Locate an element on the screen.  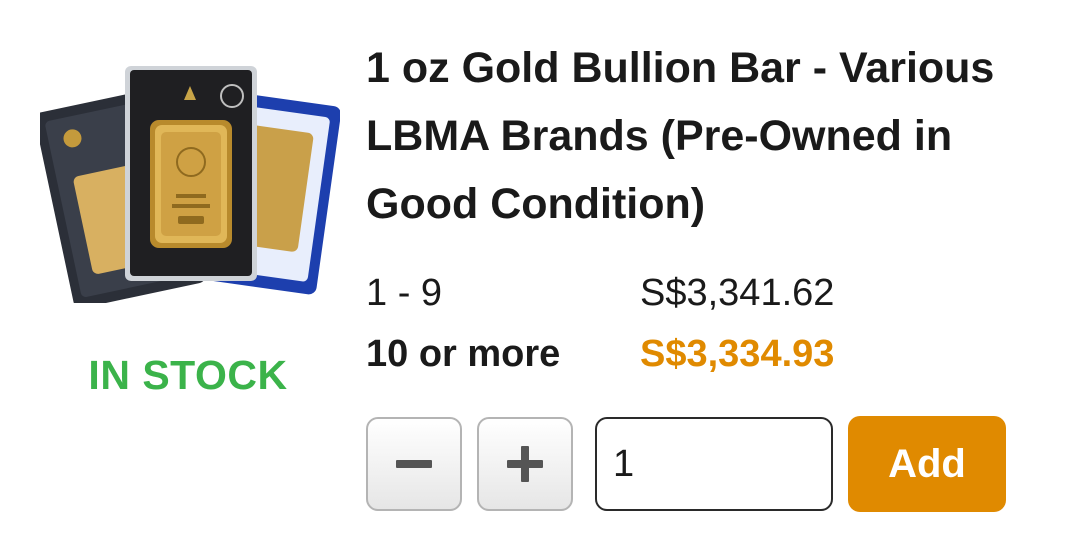
decrease-quantity-button is located at coordinates (414, 464).